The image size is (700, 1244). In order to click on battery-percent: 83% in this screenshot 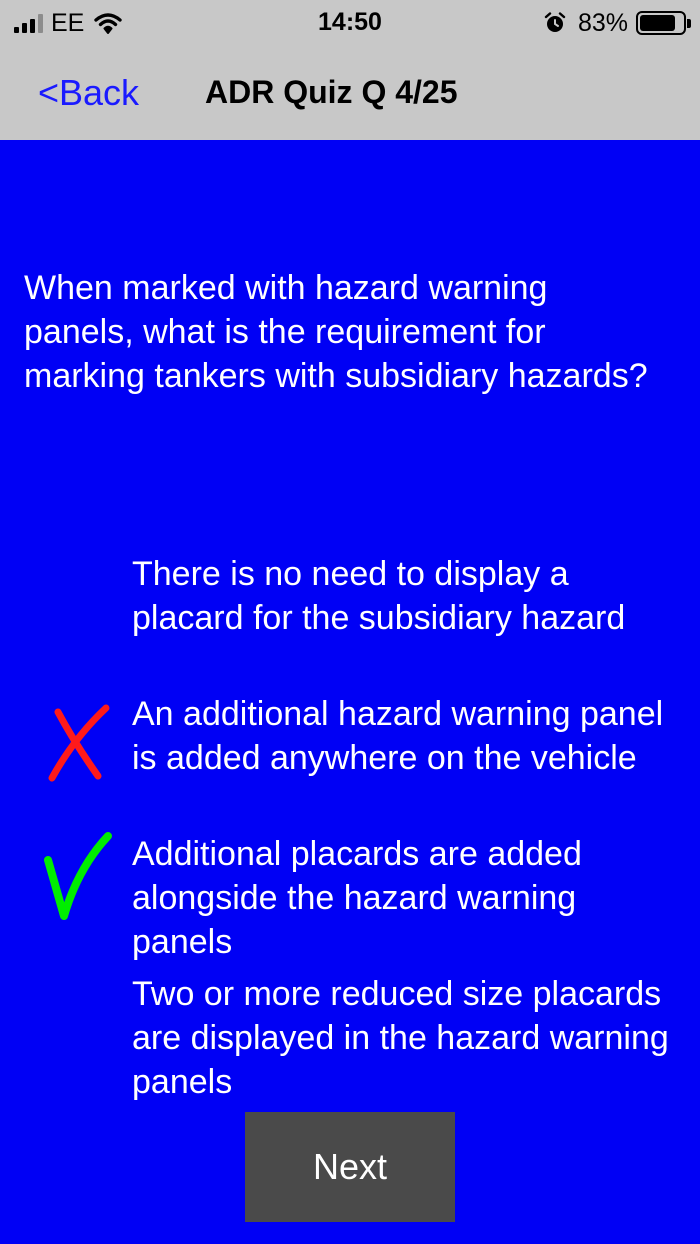, I will do `click(602, 22)`.